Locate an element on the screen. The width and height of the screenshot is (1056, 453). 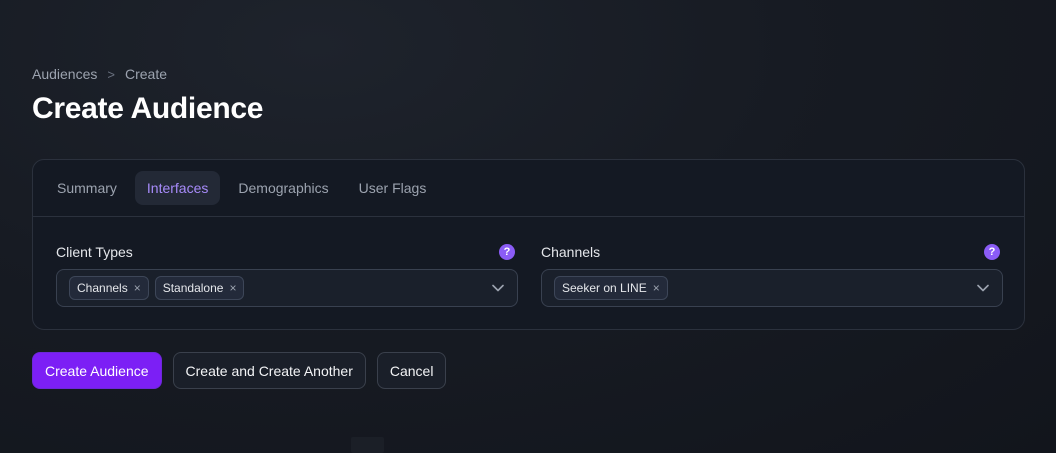
tab-summary: Summary is located at coordinates (87, 188).